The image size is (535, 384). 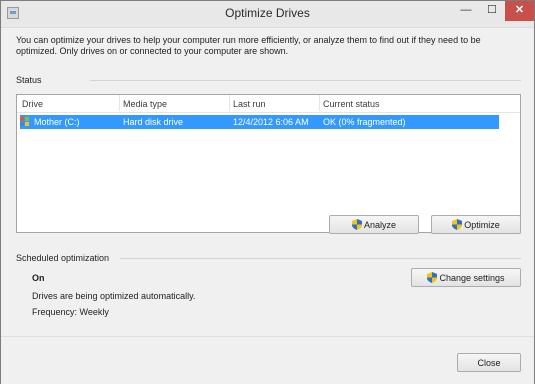 What do you see at coordinates (153, 122) in the screenshot?
I see `drive-media-type: Hard disk drive` at bounding box center [153, 122].